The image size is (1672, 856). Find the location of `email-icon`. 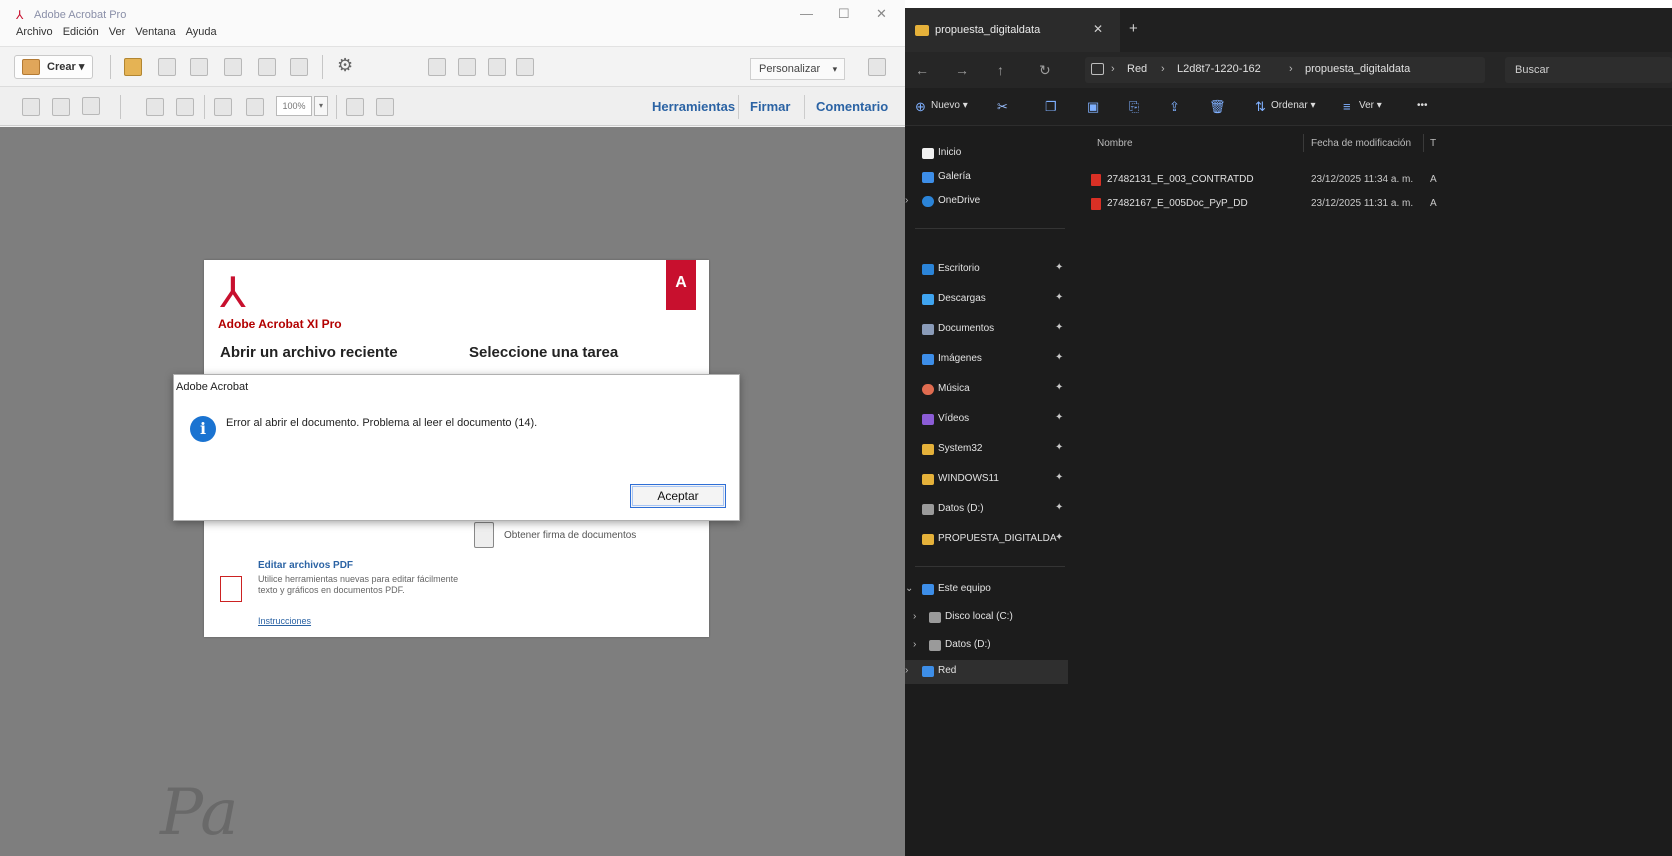

email-icon is located at coordinates (233, 67).